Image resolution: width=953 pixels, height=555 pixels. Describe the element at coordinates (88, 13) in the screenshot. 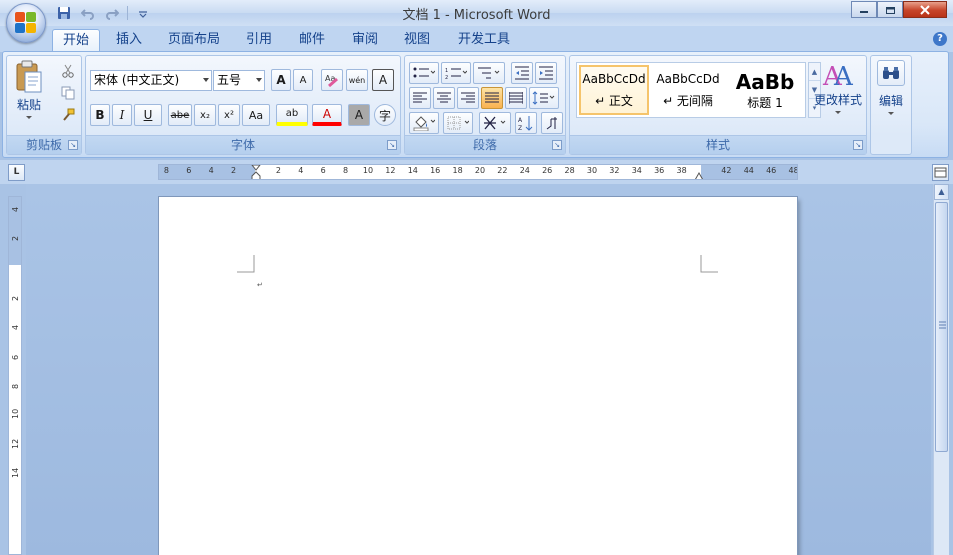

I see `undo-icon` at that location.